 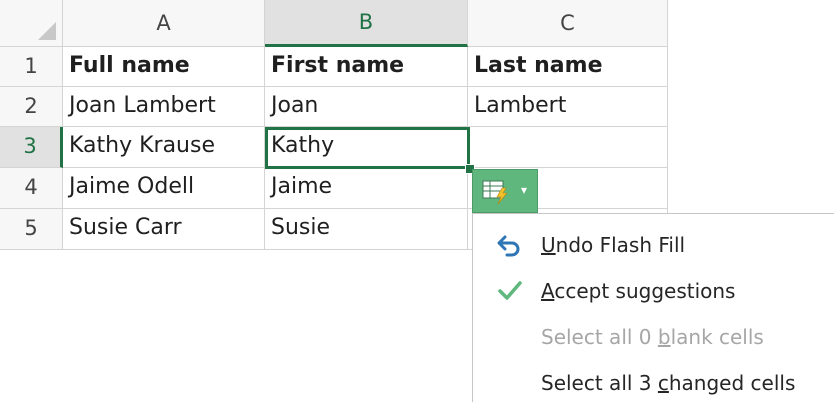 I want to click on menu-item-undo-flash-fill: Undo Flash Fill, so click(x=653, y=245).